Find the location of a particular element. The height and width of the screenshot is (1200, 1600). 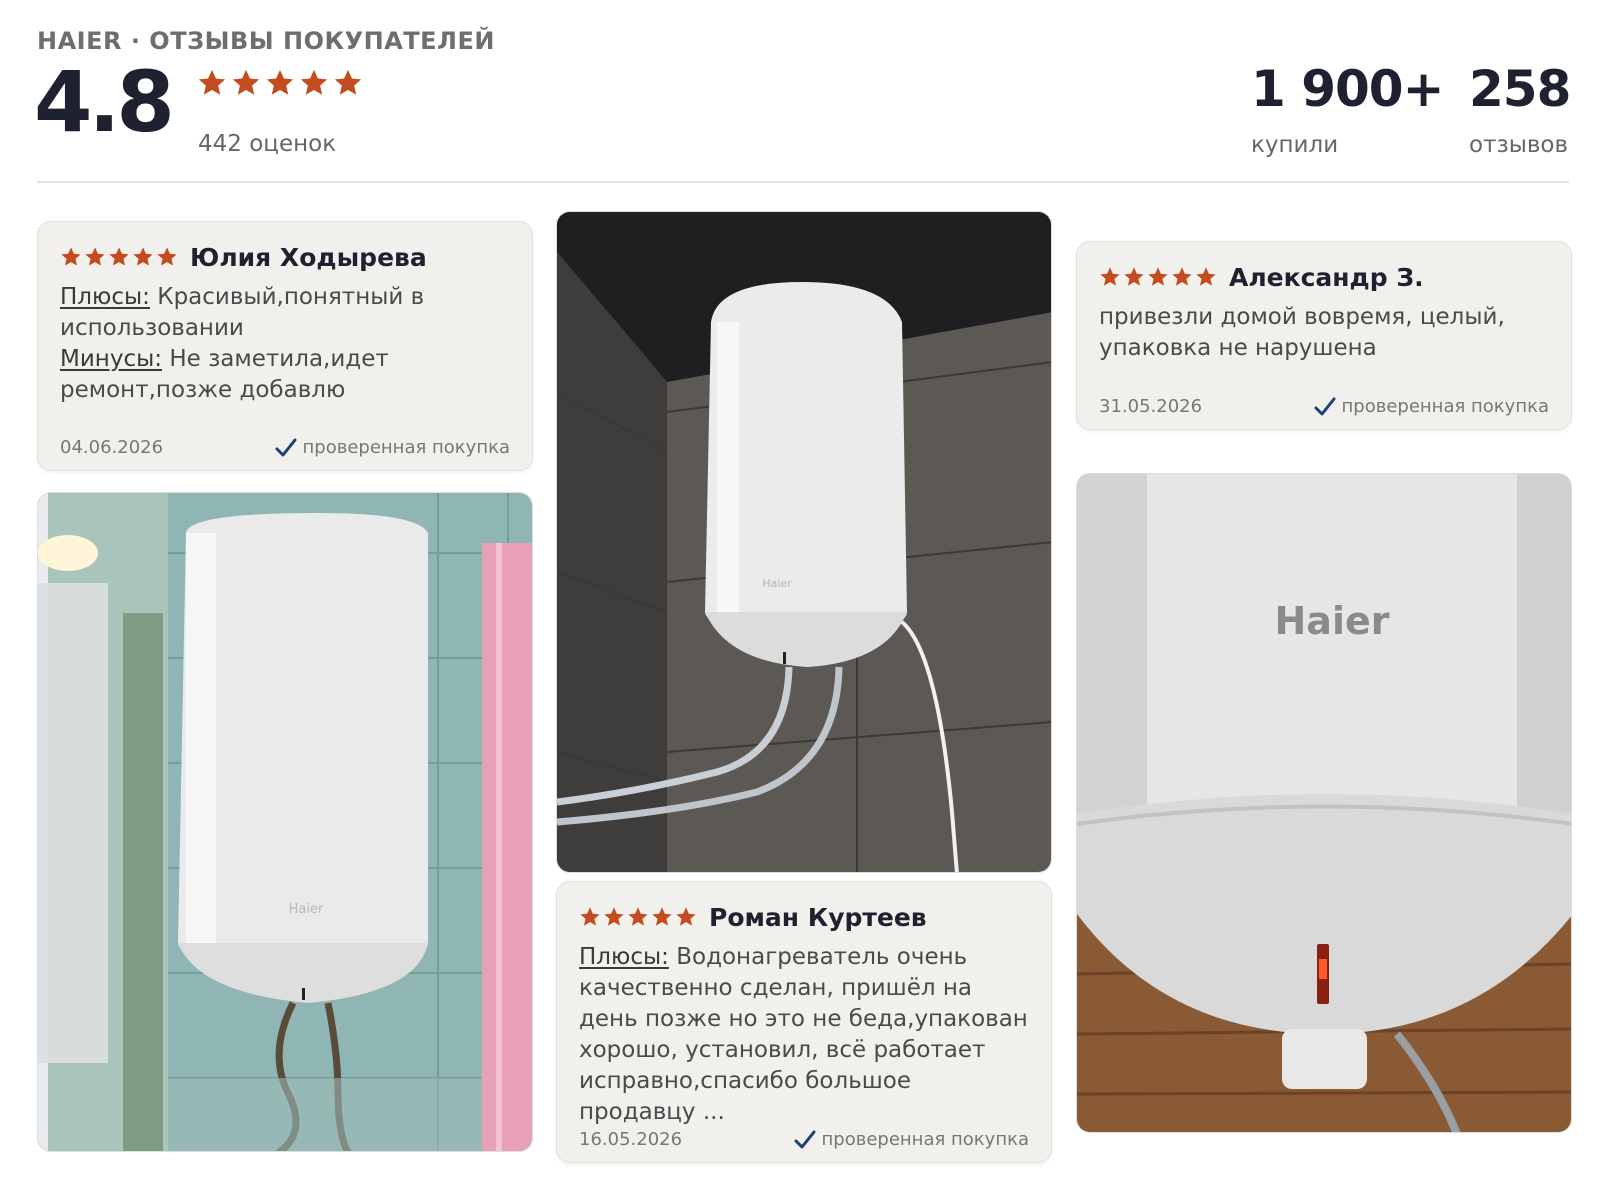

stat-bought-label: купили is located at coordinates (1295, 145).